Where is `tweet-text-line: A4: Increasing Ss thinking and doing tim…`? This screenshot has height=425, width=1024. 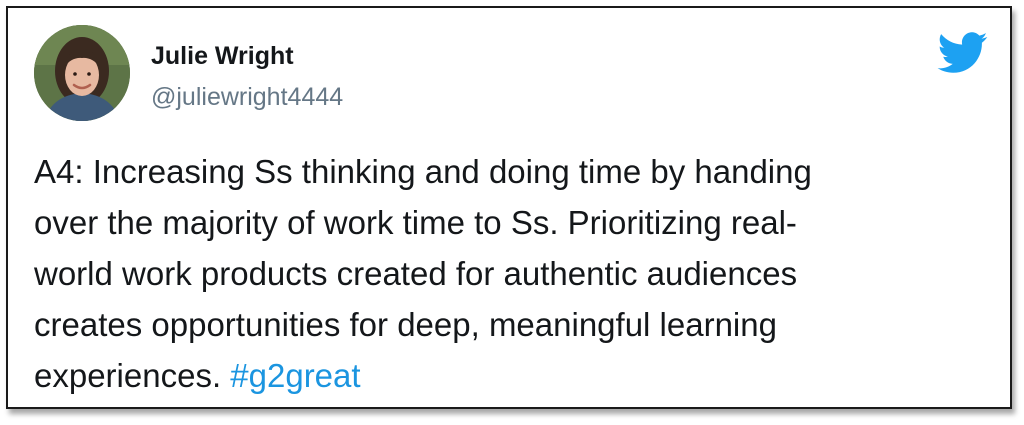 tweet-text-line: A4: Increasing Ss thinking and doing tim… is located at coordinates (423, 171).